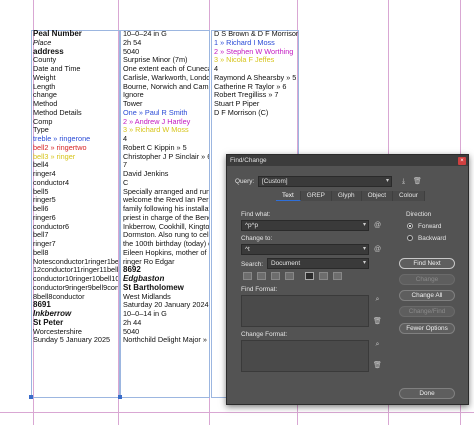 This screenshot has width=474, height=425. What do you see at coordinates (305, 225) in the screenshot?
I see `find-what-input: ^p^p ▾` at bounding box center [305, 225].